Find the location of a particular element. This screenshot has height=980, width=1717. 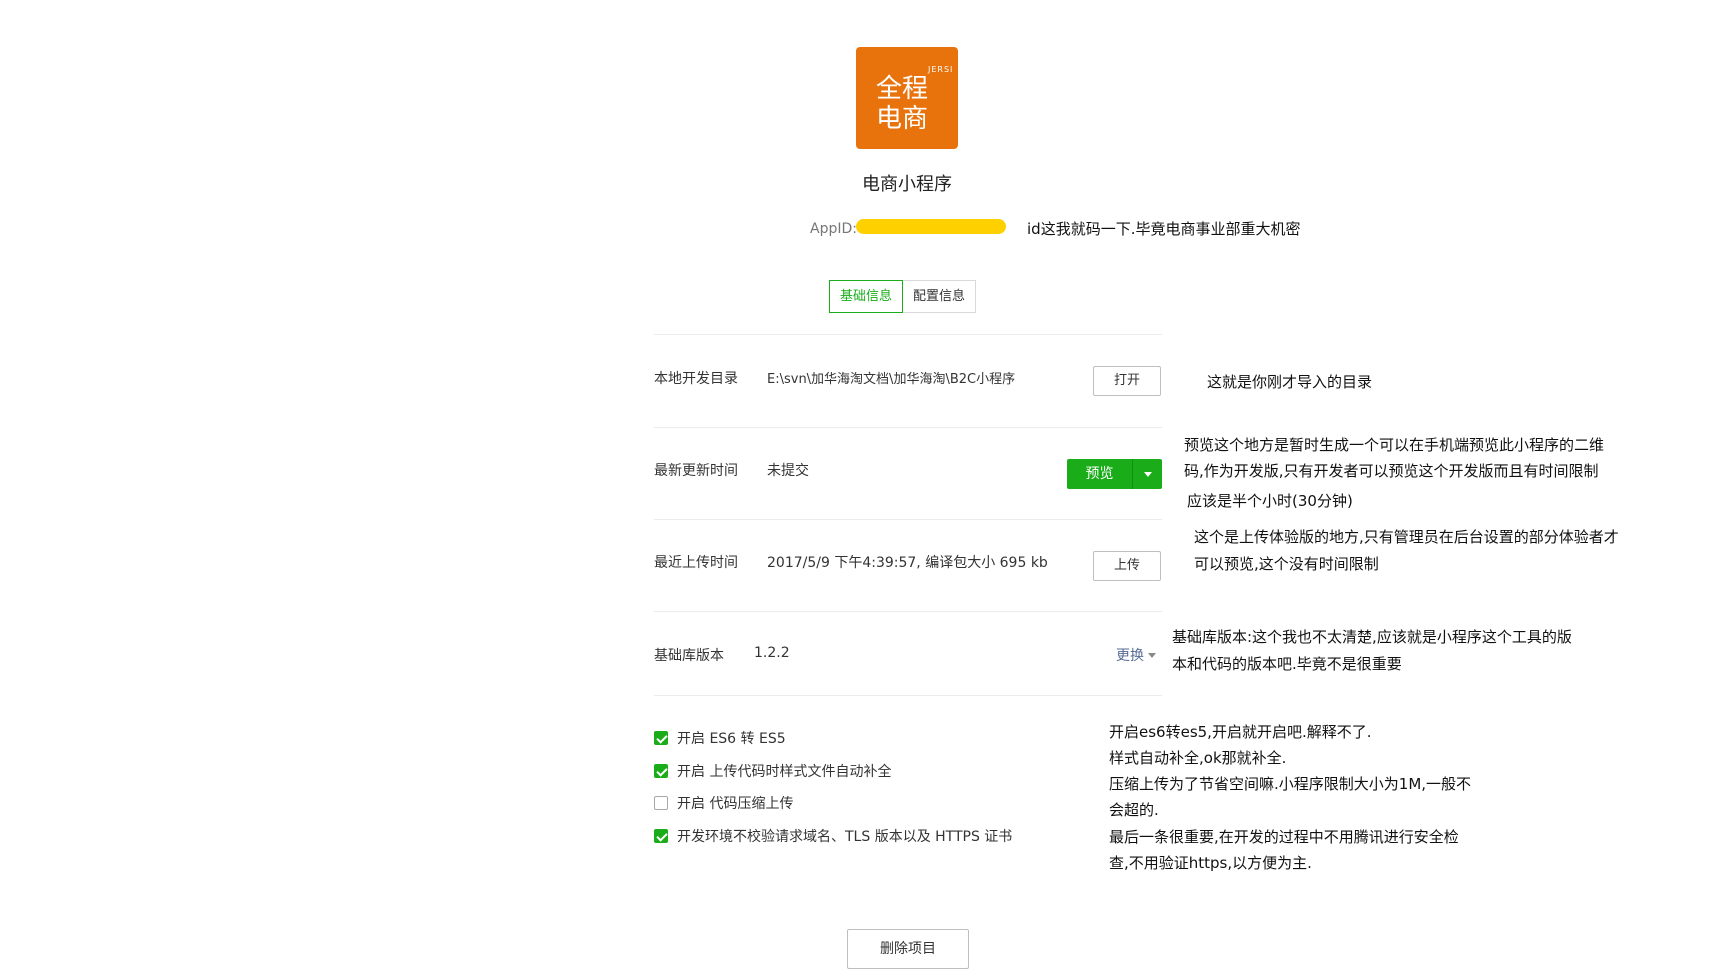

option-code-compress: 开启 代码压缩上传 is located at coordinates (723, 803).